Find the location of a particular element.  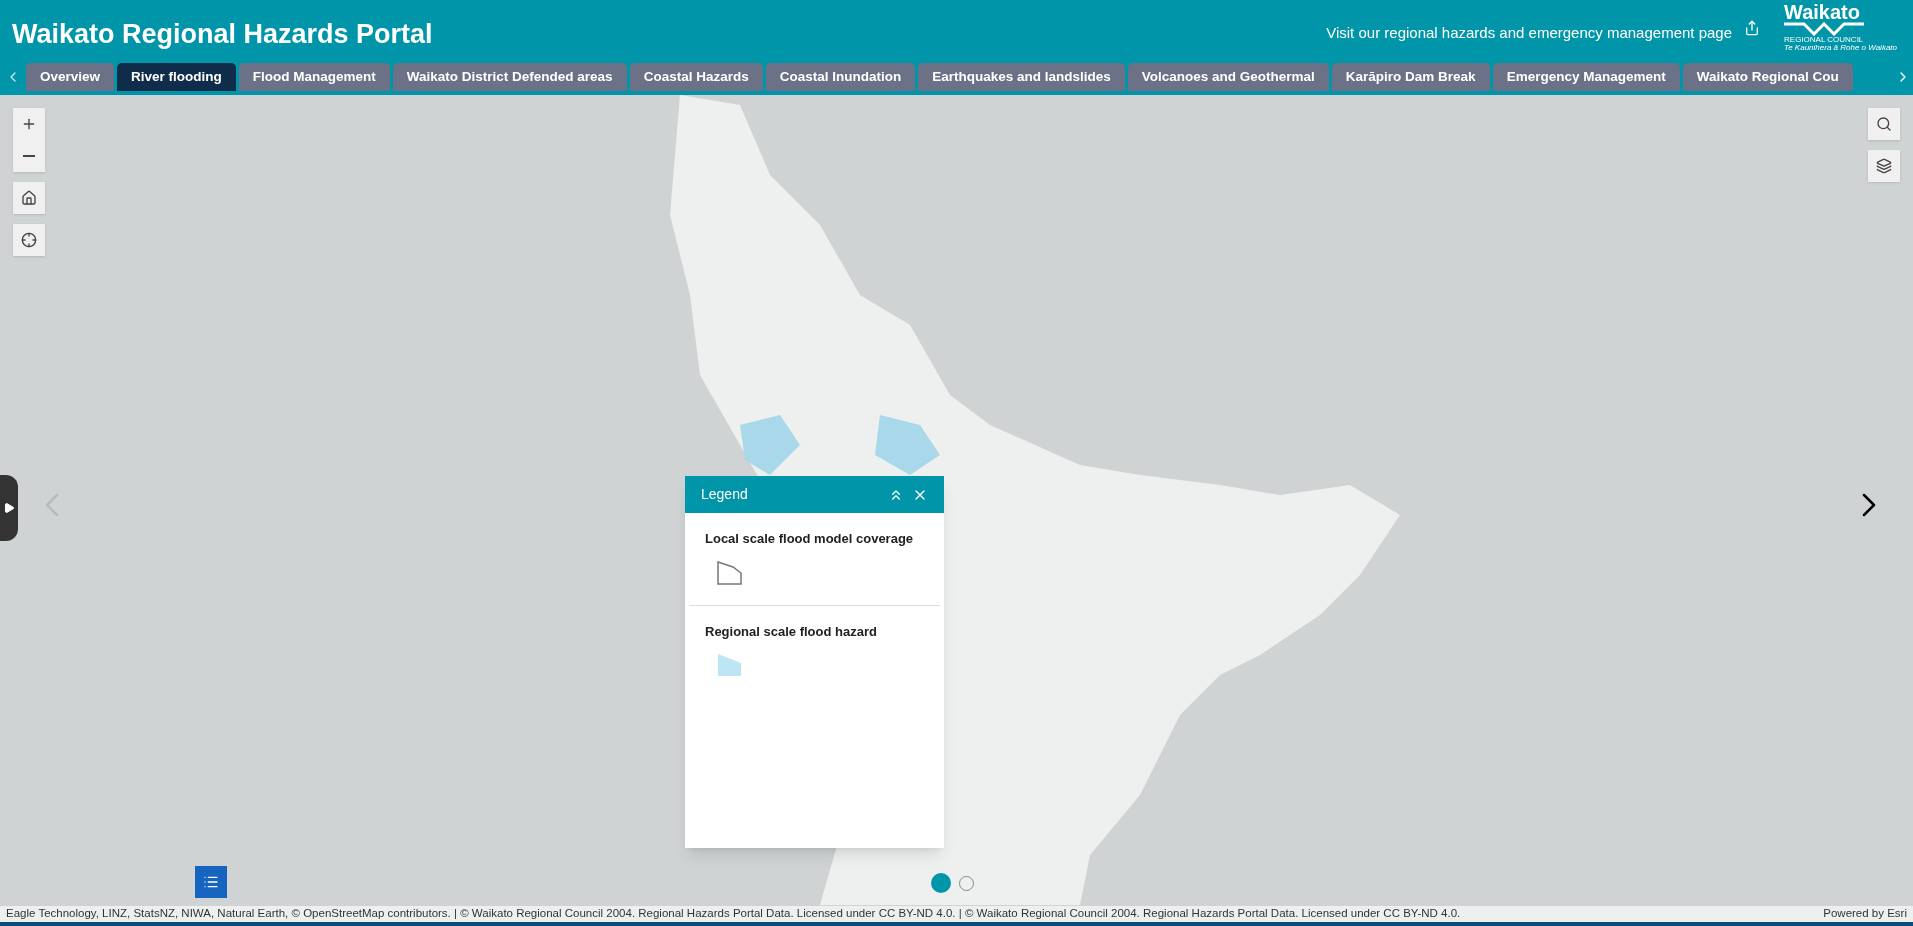

nav-tab: Waikato Regional Cou is located at coordinates (1767, 77).